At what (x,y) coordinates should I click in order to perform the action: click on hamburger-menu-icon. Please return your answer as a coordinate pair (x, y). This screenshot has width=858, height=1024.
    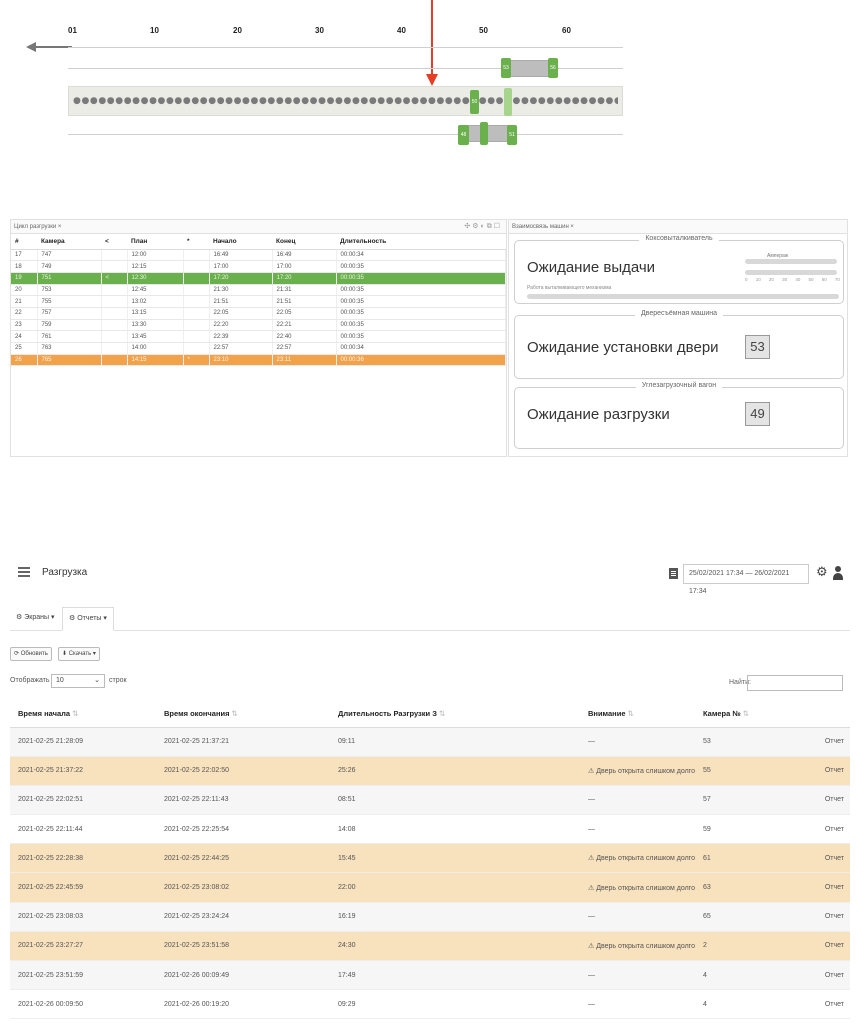
    Looking at the image, I should click on (24, 572).